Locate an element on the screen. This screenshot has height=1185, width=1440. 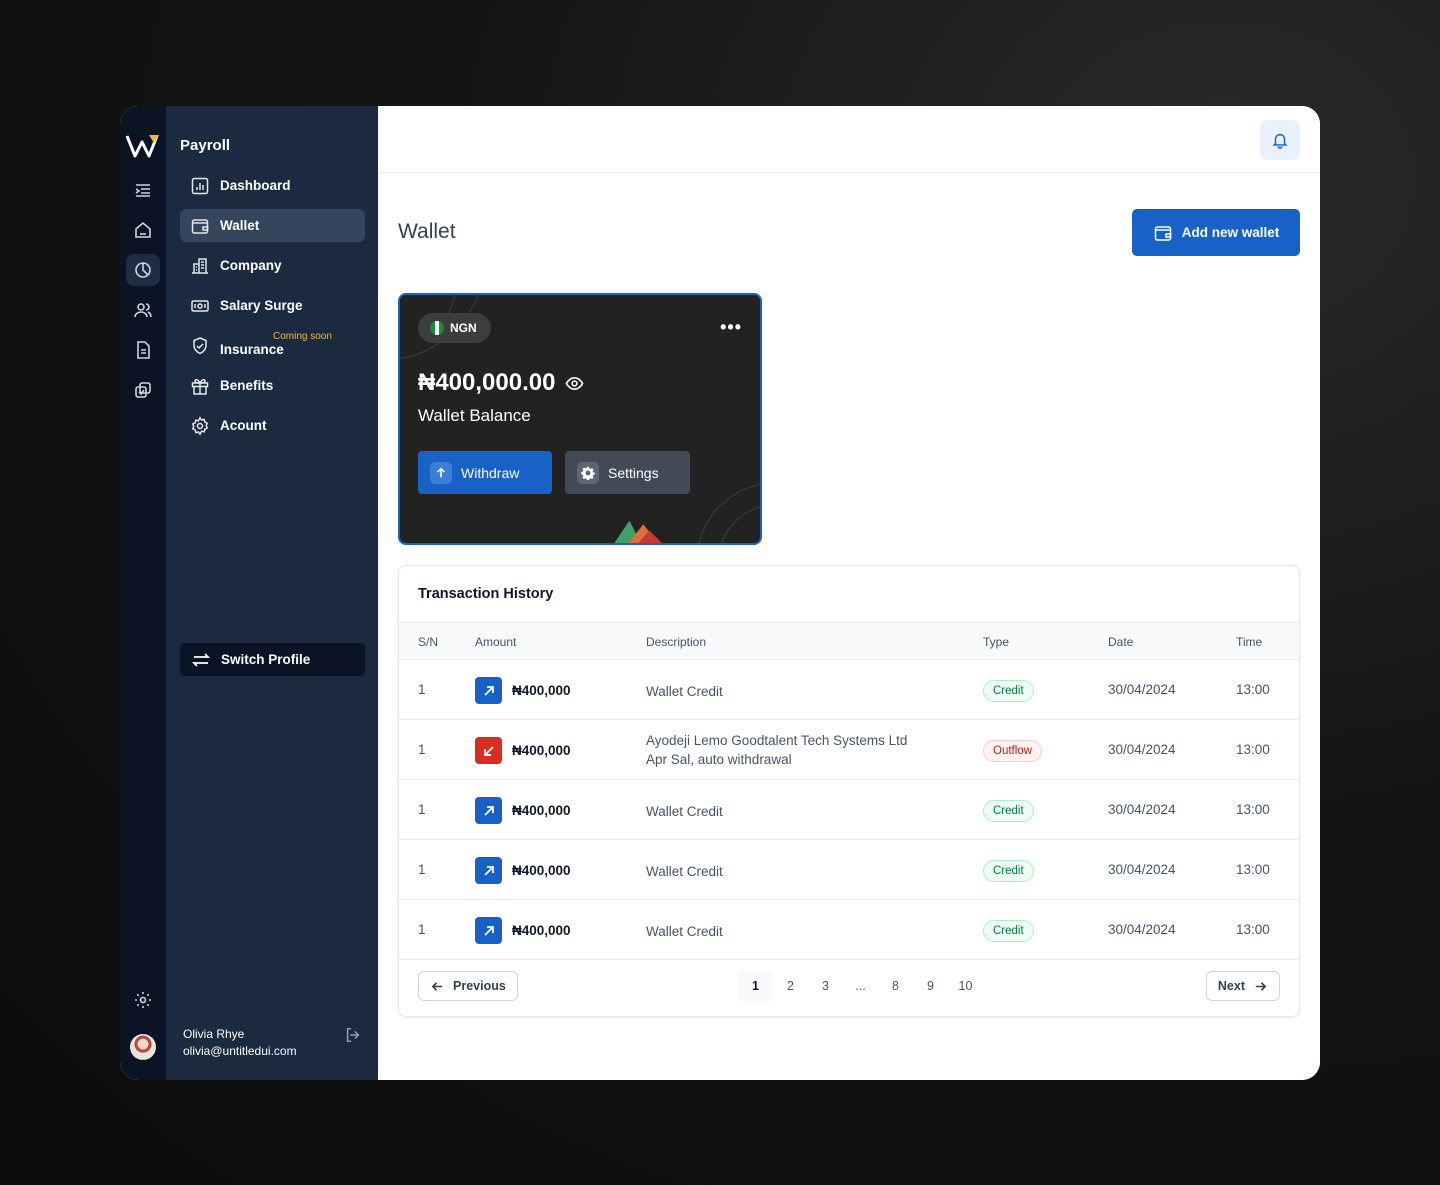
document-icon is located at coordinates (143, 350).